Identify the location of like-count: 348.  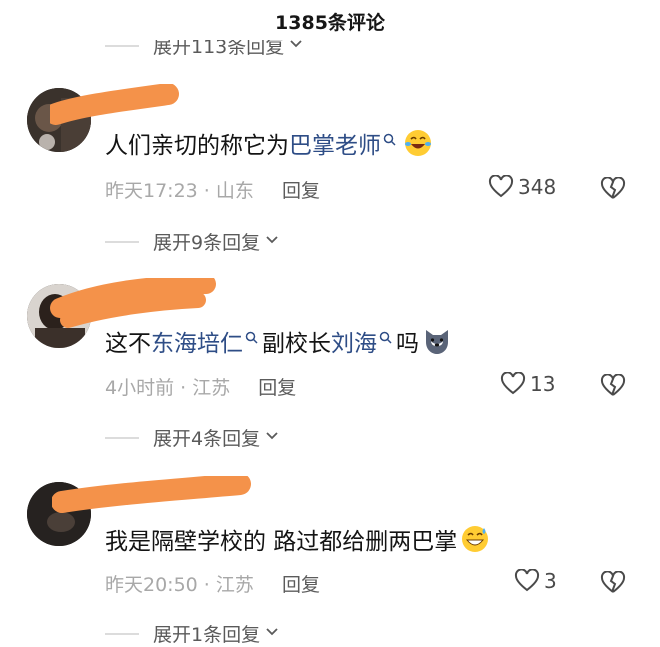
(537, 187).